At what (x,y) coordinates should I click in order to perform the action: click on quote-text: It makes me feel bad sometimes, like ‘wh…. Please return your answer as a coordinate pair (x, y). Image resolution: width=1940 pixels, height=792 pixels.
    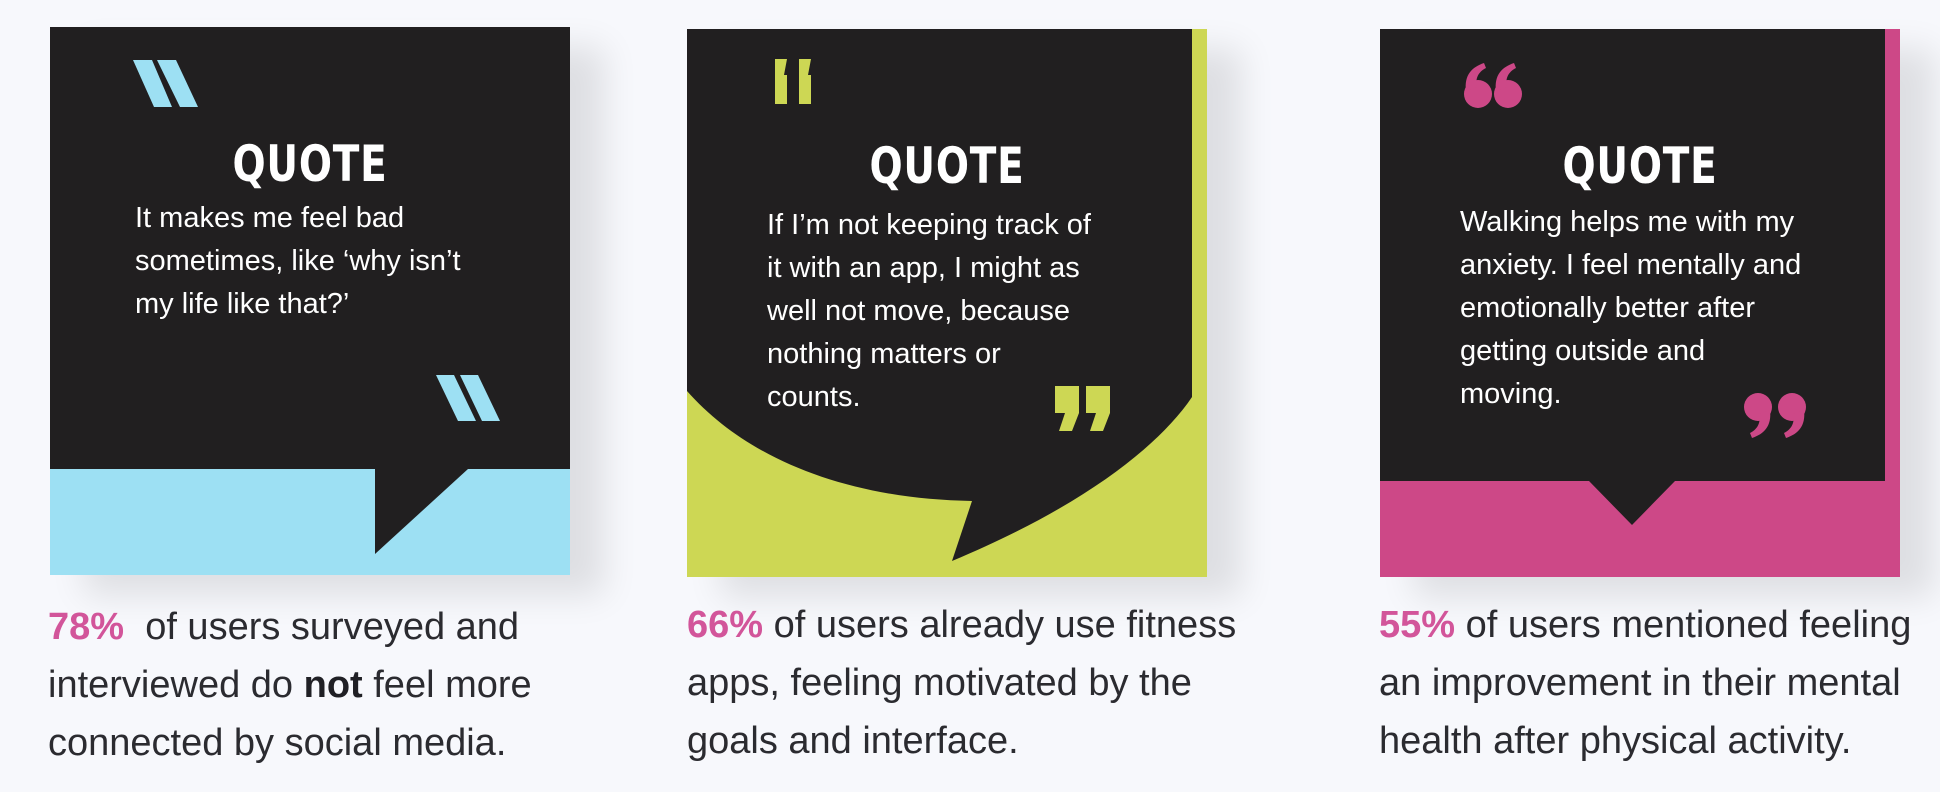
    Looking at the image, I should click on (298, 261).